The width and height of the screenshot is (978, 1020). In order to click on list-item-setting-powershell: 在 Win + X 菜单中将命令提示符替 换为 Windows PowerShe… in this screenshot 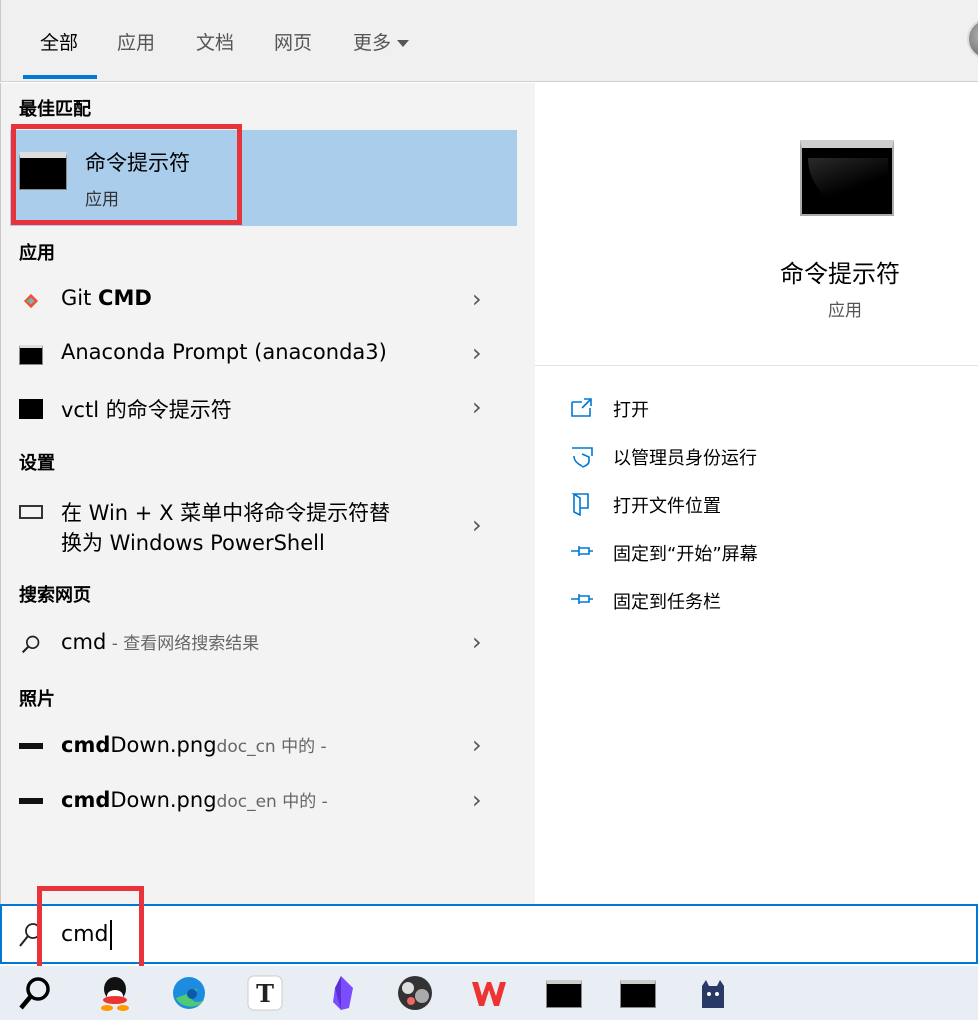, I will do `click(263, 529)`.